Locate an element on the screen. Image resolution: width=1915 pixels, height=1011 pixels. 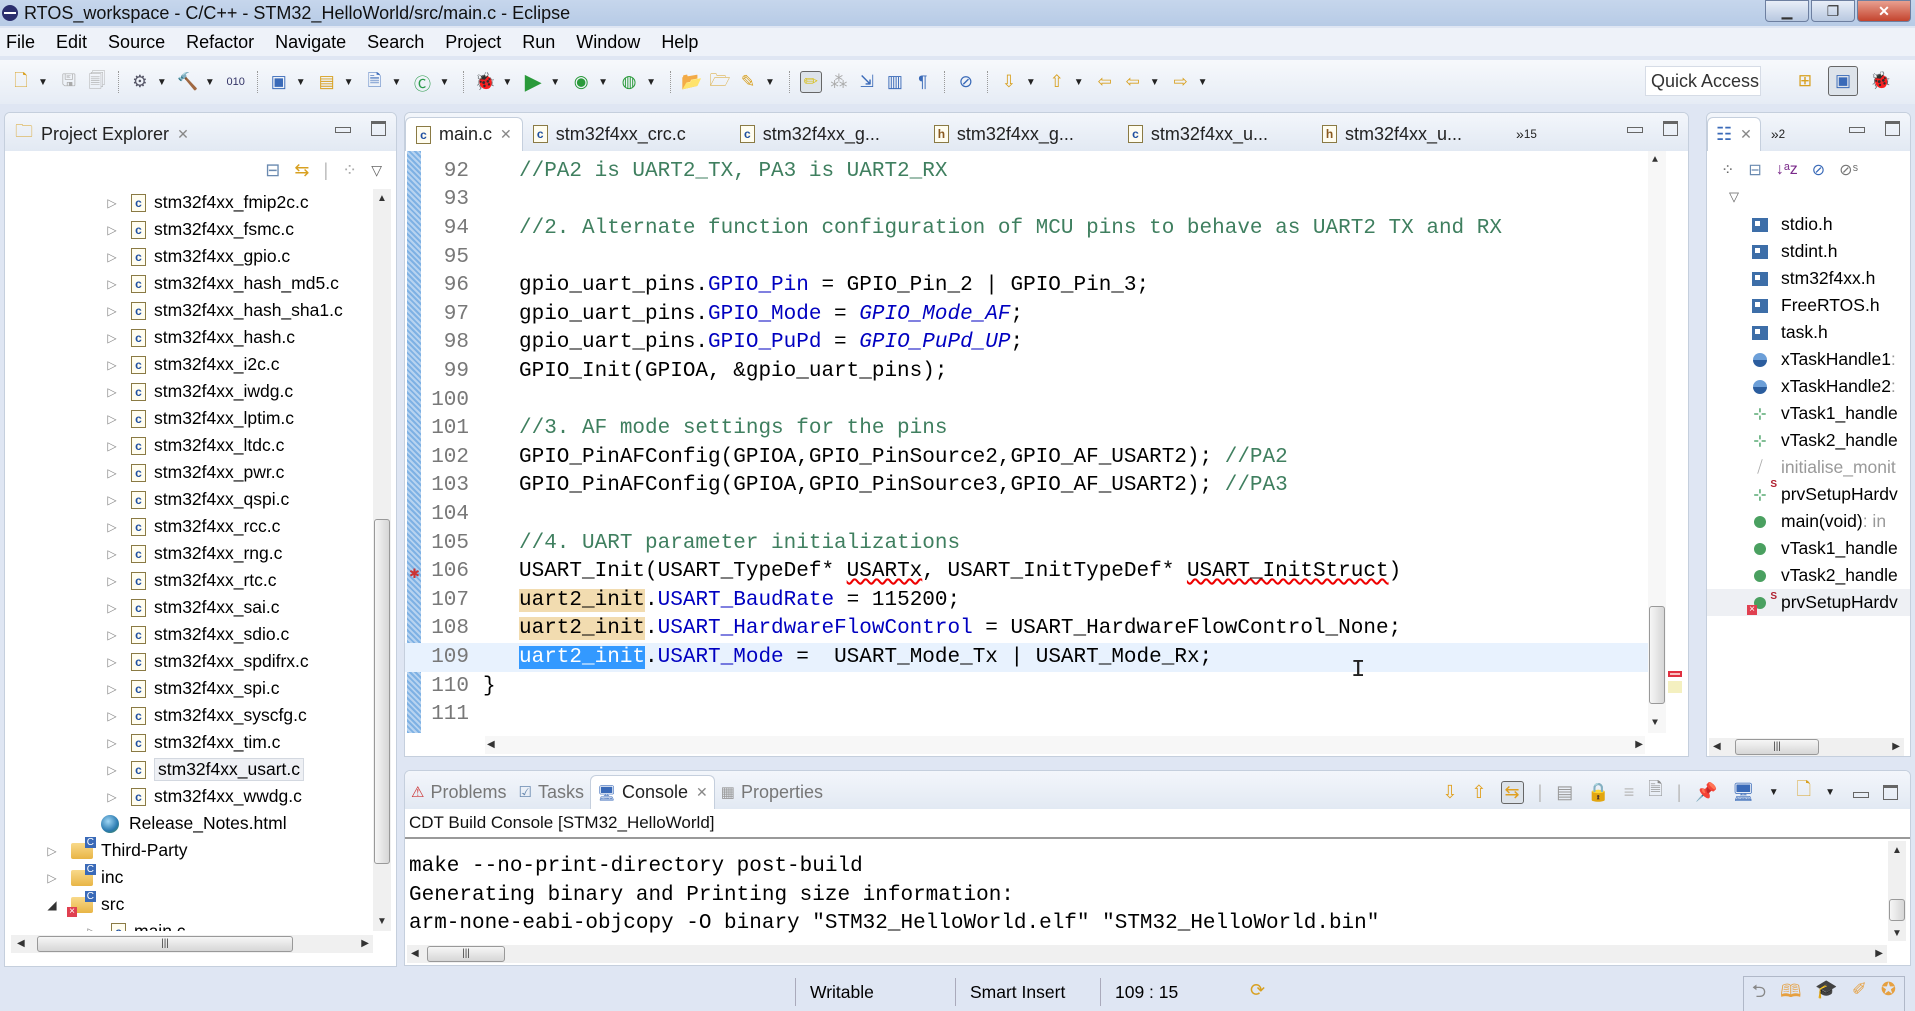
editor-vscrollbar: ▲ ▼ is located at coordinates (1657, 442).